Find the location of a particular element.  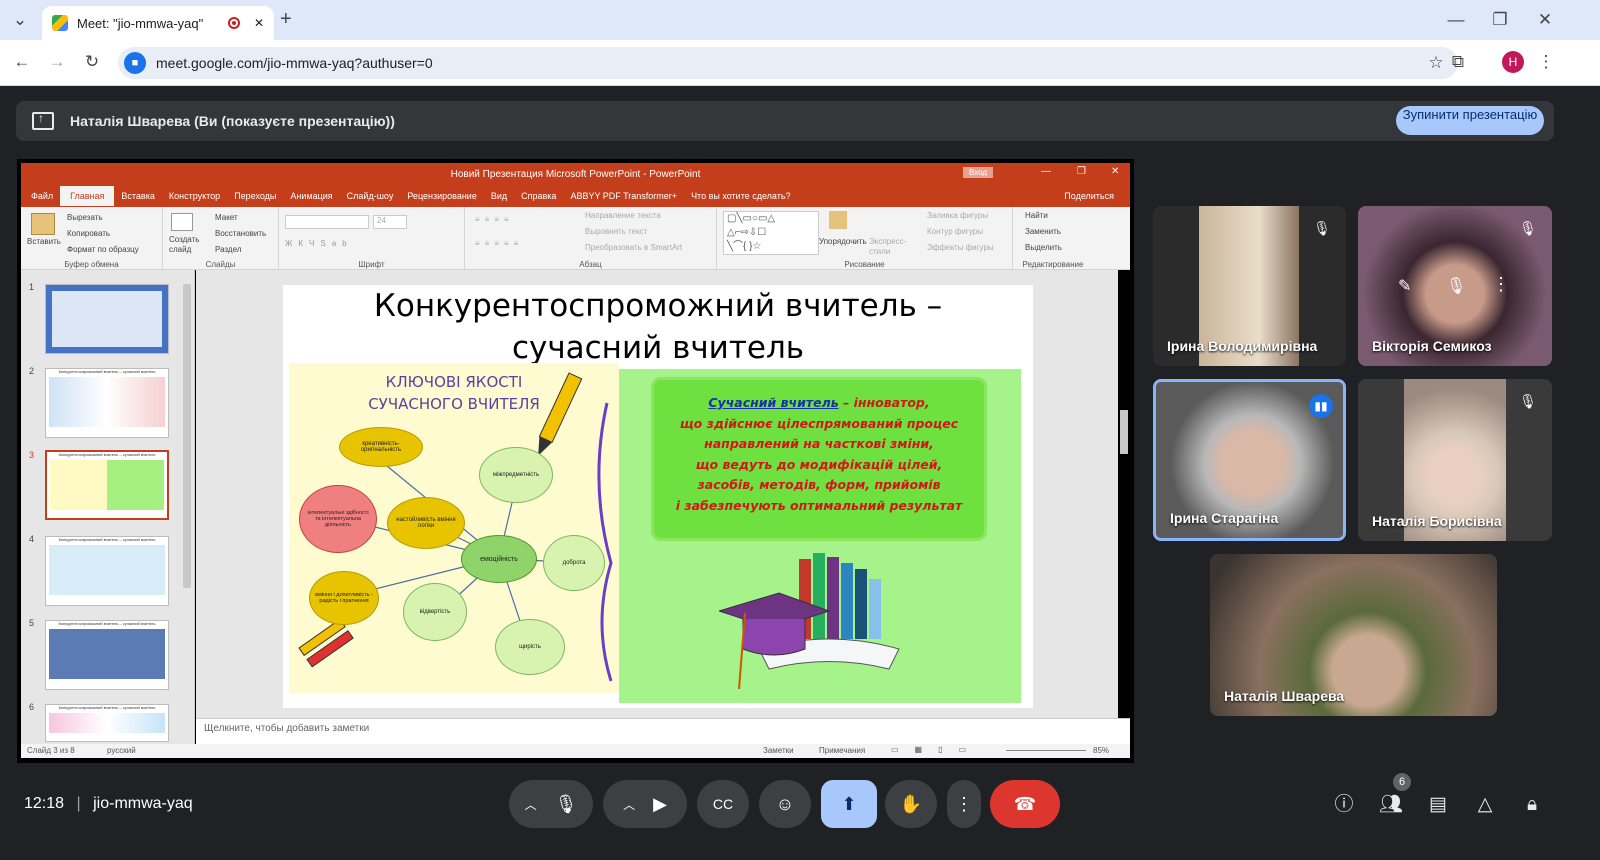

arrange-button: Упорядочить is located at coordinates (843, 241).